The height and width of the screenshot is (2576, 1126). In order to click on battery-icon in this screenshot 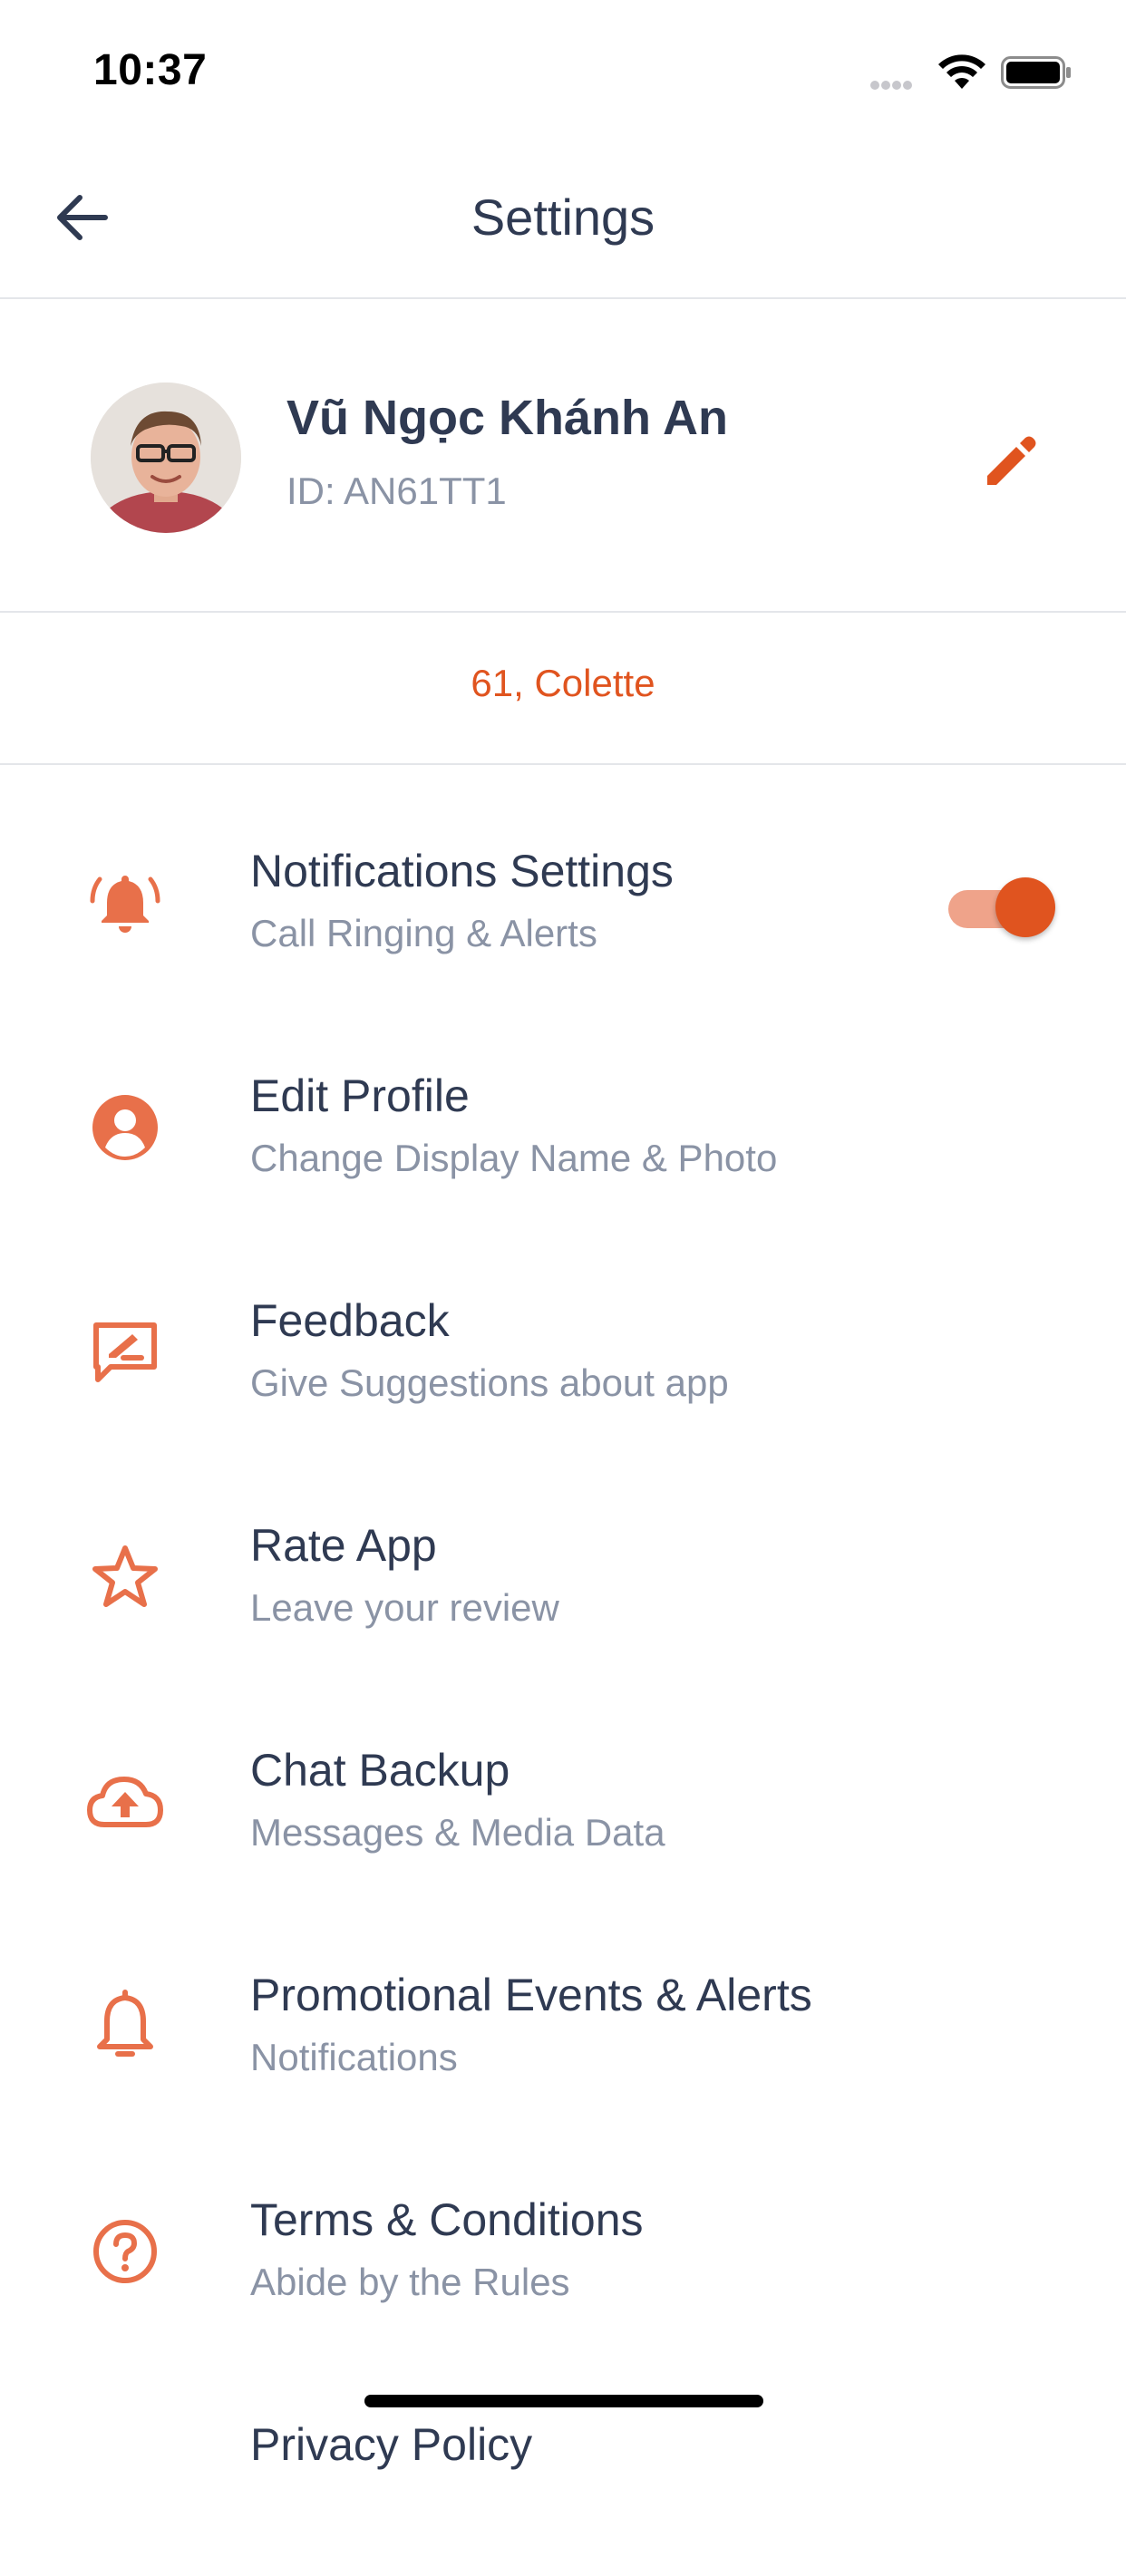, I will do `click(1036, 72)`.